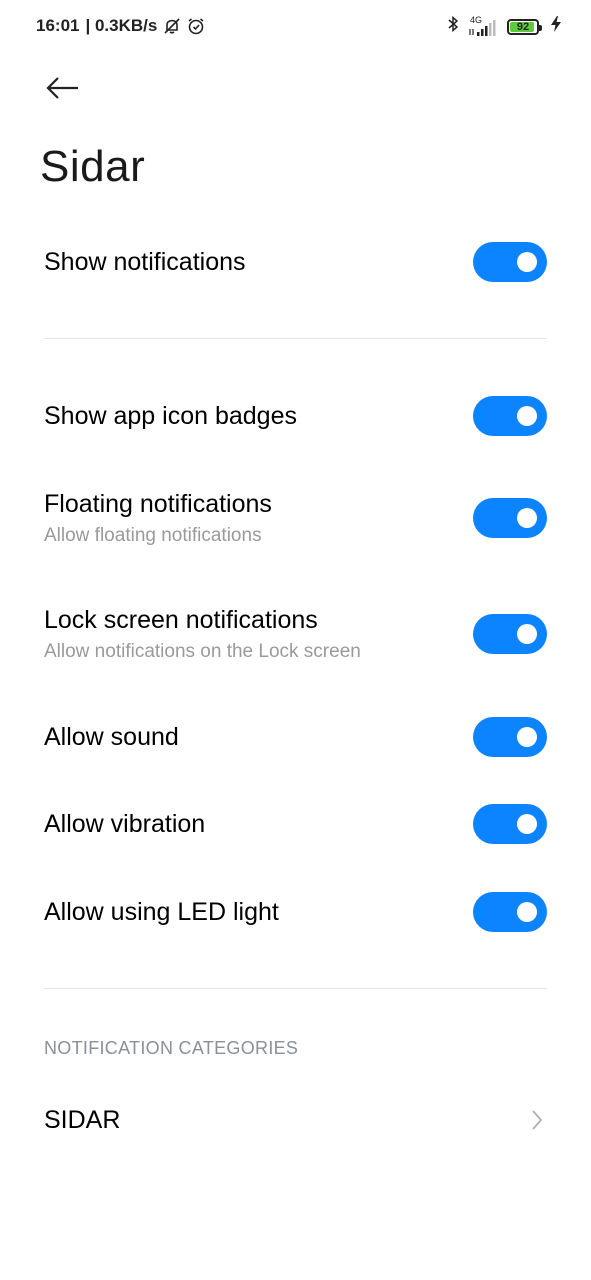  Describe the element at coordinates (145, 261) in the screenshot. I see `setting-title: Show notifications` at that location.